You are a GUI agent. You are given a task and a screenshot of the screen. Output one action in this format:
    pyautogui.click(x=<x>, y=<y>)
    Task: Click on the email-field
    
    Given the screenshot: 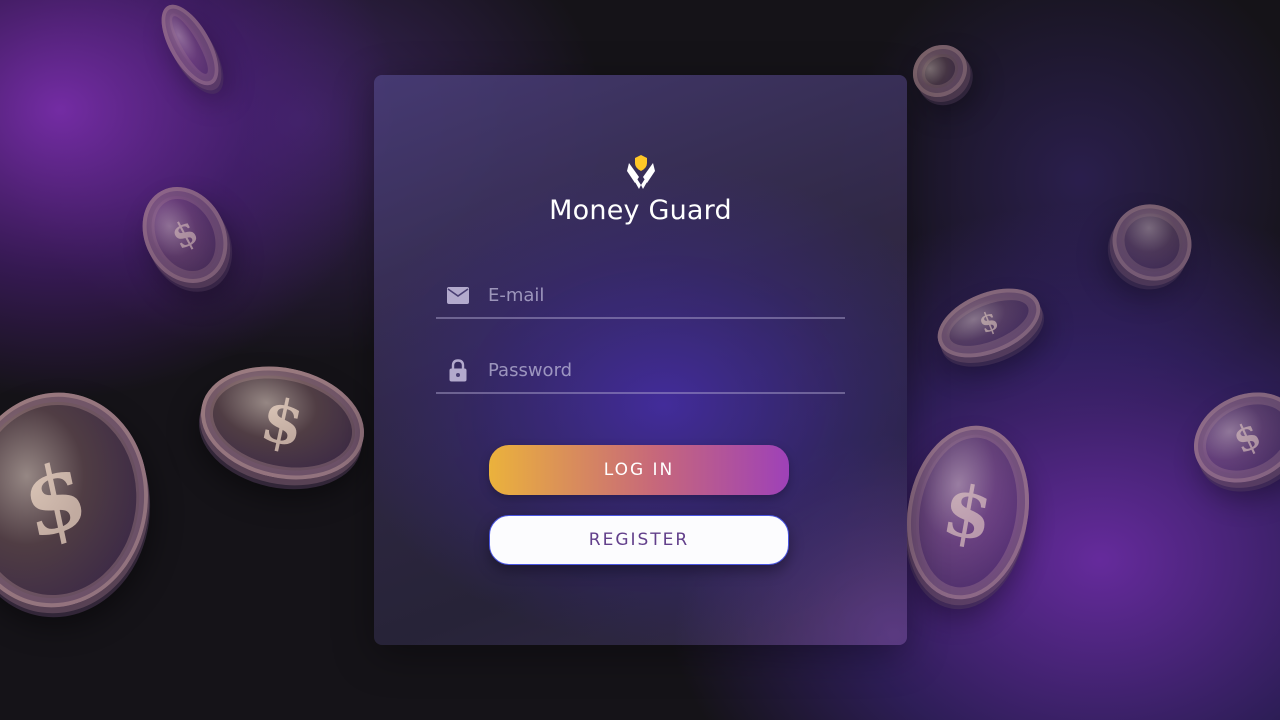 What is the action you would take?
    pyautogui.click(x=640, y=296)
    